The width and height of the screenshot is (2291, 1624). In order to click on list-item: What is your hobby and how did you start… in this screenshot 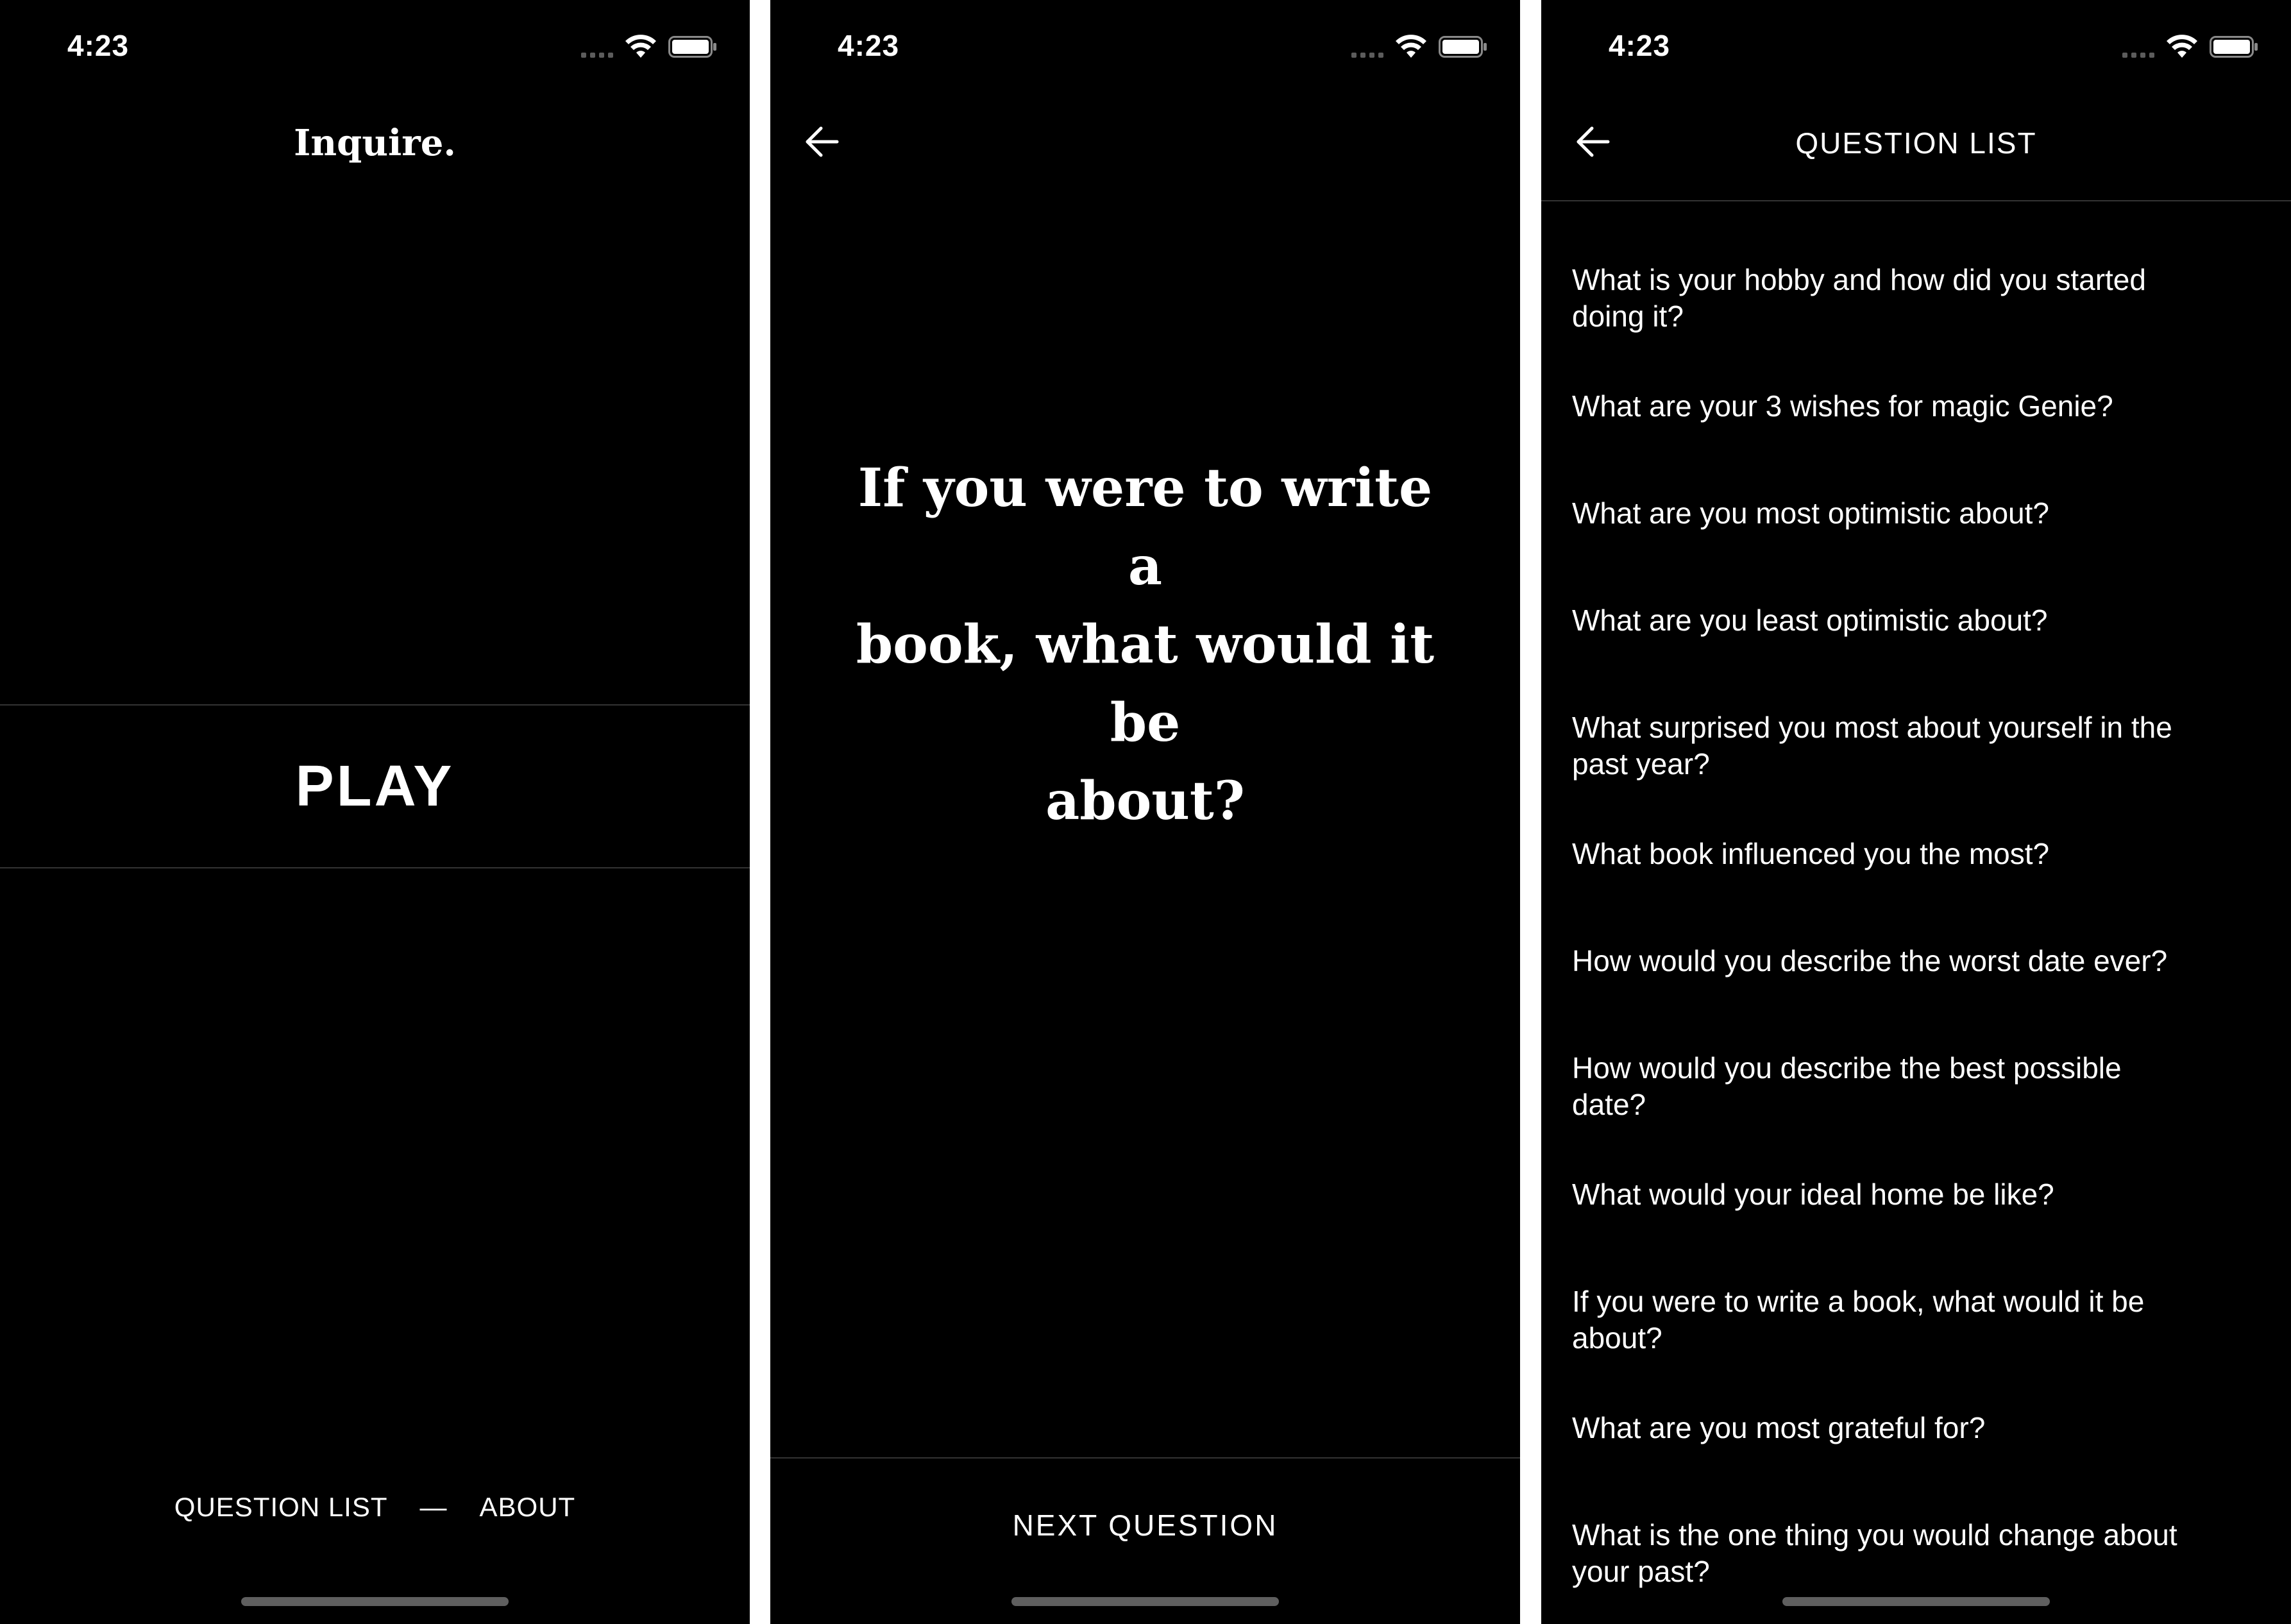, I will do `click(1918, 298)`.